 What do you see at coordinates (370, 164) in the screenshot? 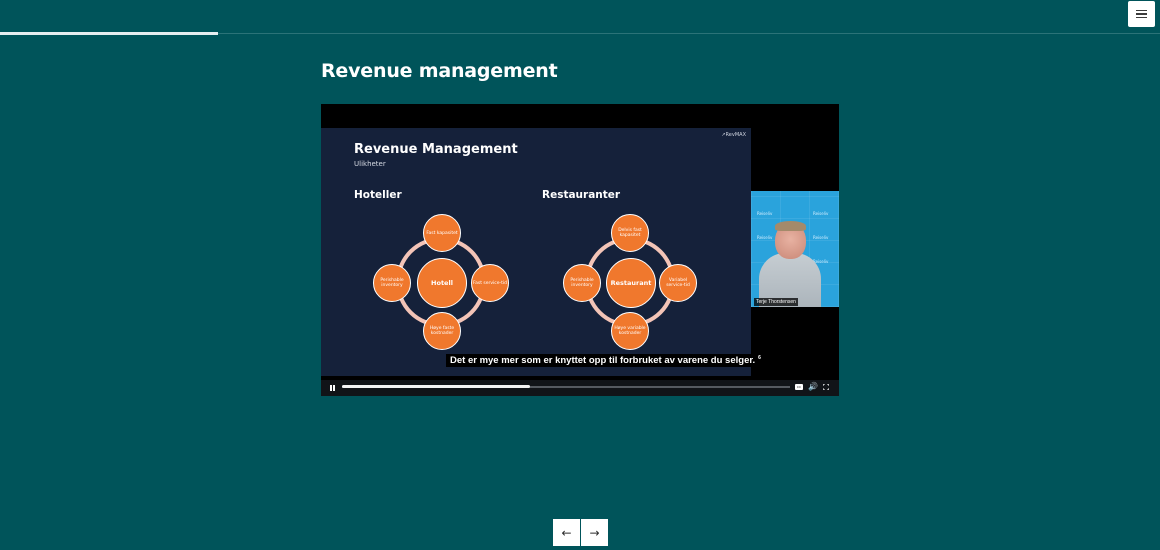
I see `slide-subtitle: Ulikheter` at bounding box center [370, 164].